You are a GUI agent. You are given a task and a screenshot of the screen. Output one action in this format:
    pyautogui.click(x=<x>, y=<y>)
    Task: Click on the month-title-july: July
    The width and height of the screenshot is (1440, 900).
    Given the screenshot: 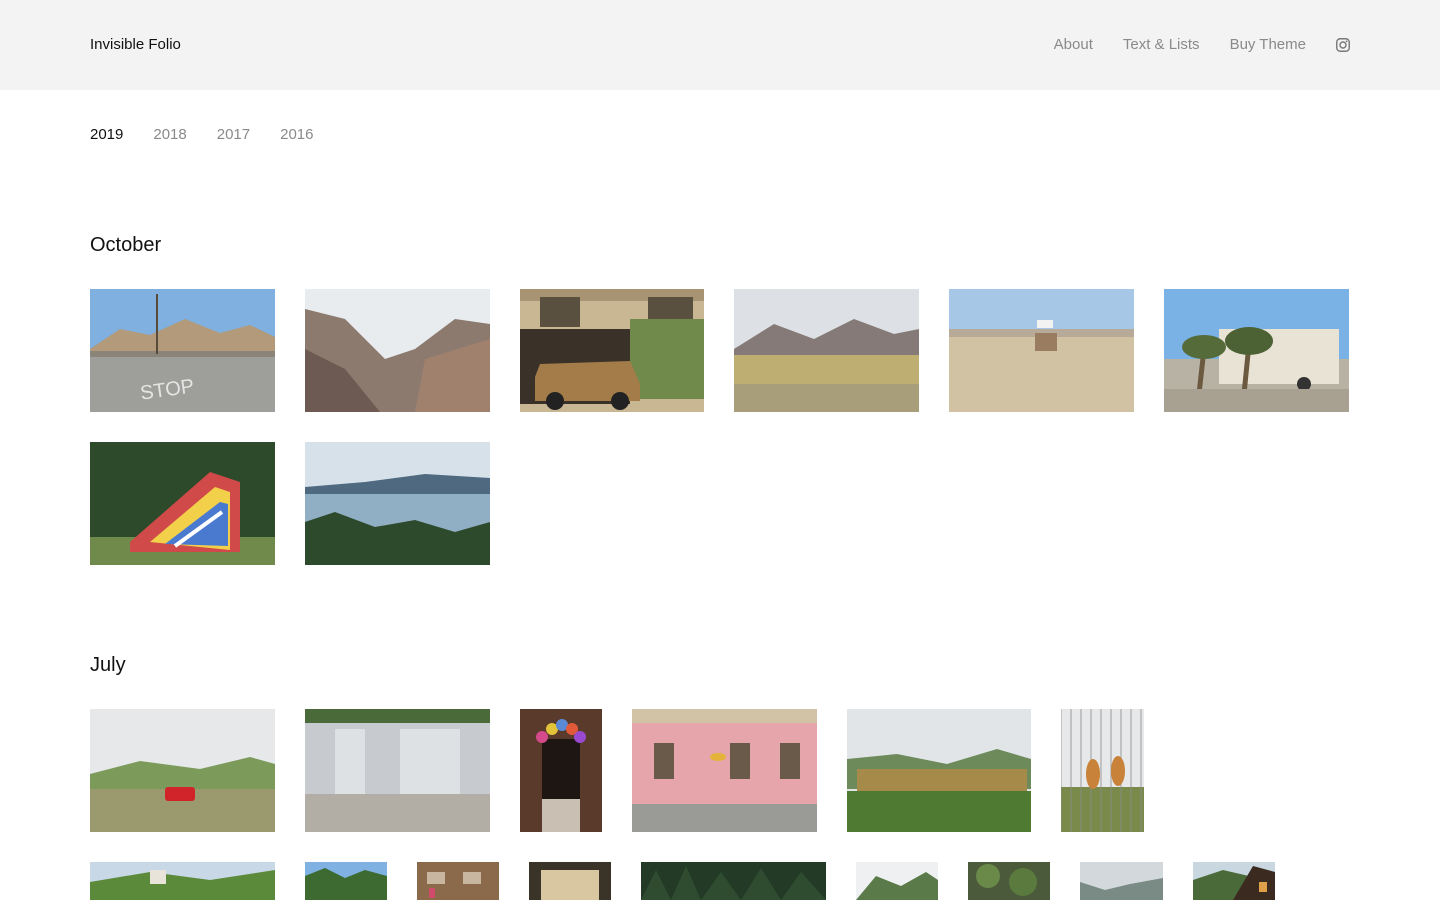 What is the action you would take?
    pyautogui.click(x=108, y=665)
    